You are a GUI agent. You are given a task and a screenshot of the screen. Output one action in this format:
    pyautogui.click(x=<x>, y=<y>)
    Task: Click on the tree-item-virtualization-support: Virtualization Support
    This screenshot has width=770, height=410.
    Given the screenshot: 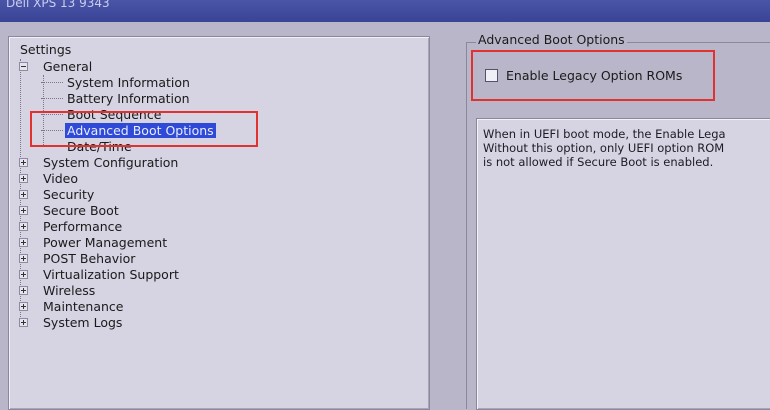 What is the action you would take?
    pyautogui.click(x=99, y=274)
    